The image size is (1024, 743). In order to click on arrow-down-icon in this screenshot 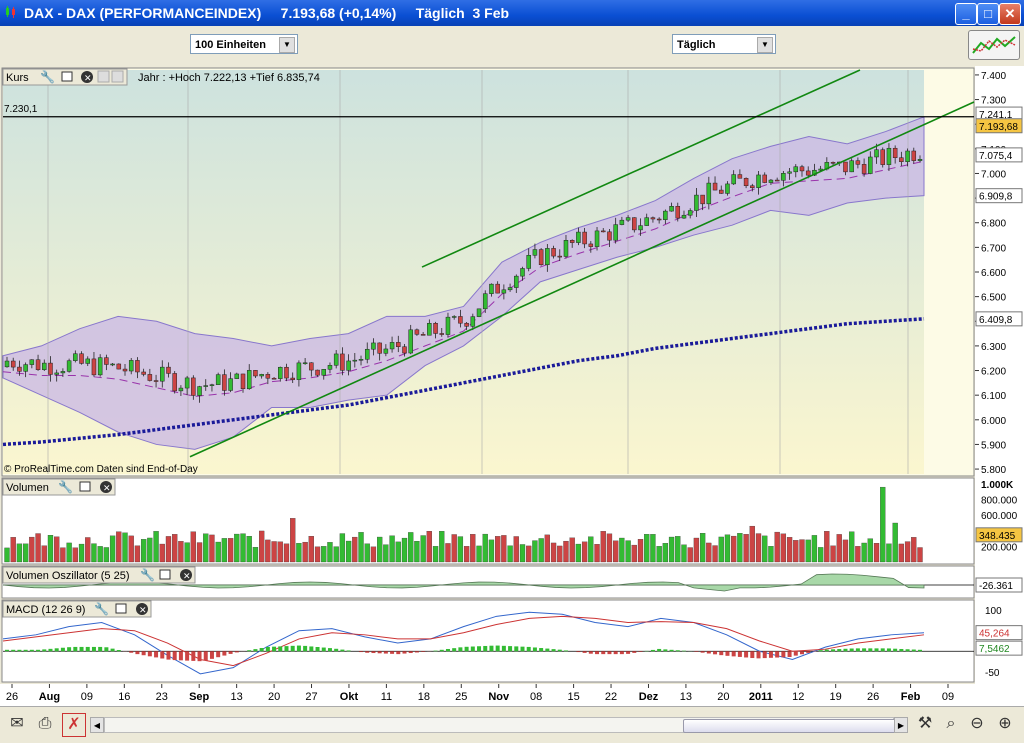, I will do `click(117, 76)`.